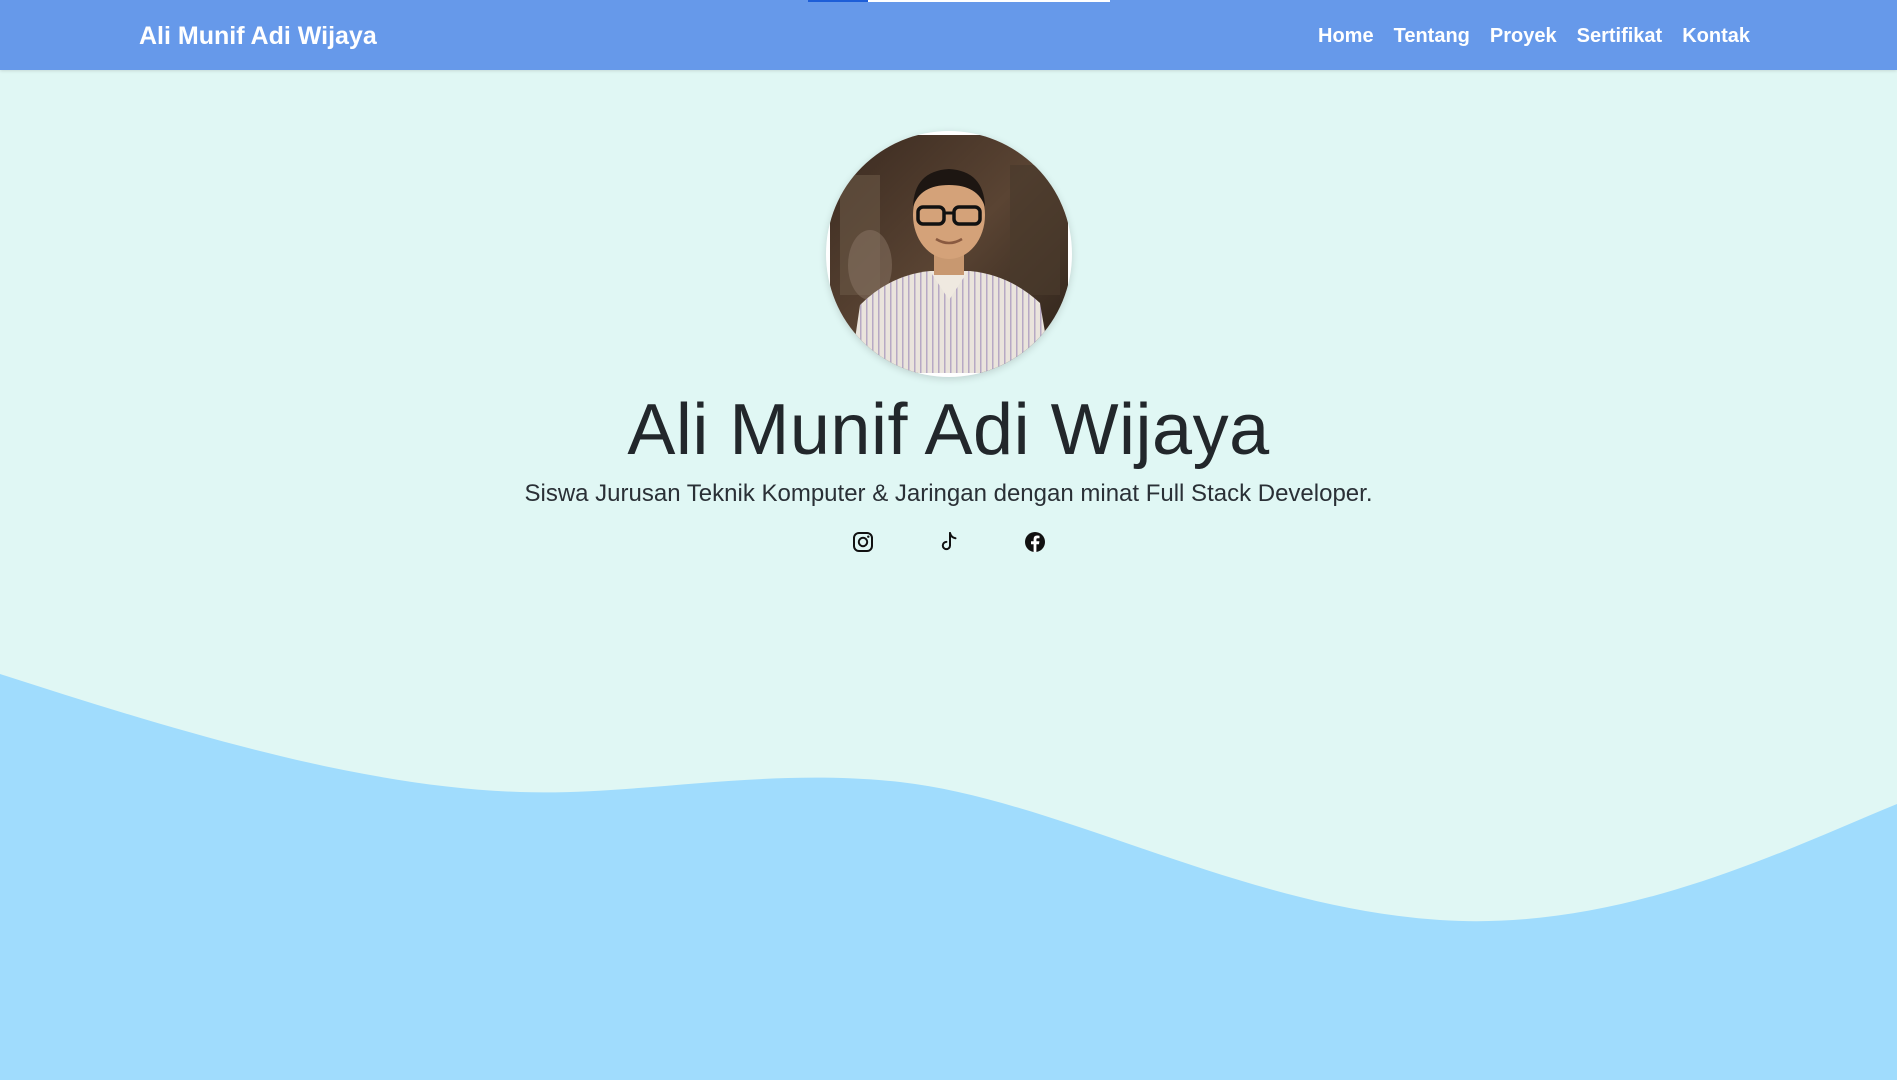 This screenshot has height=1080, width=1897. I want to click on nav-link-tentang: Tentang, so click(1432, 36).